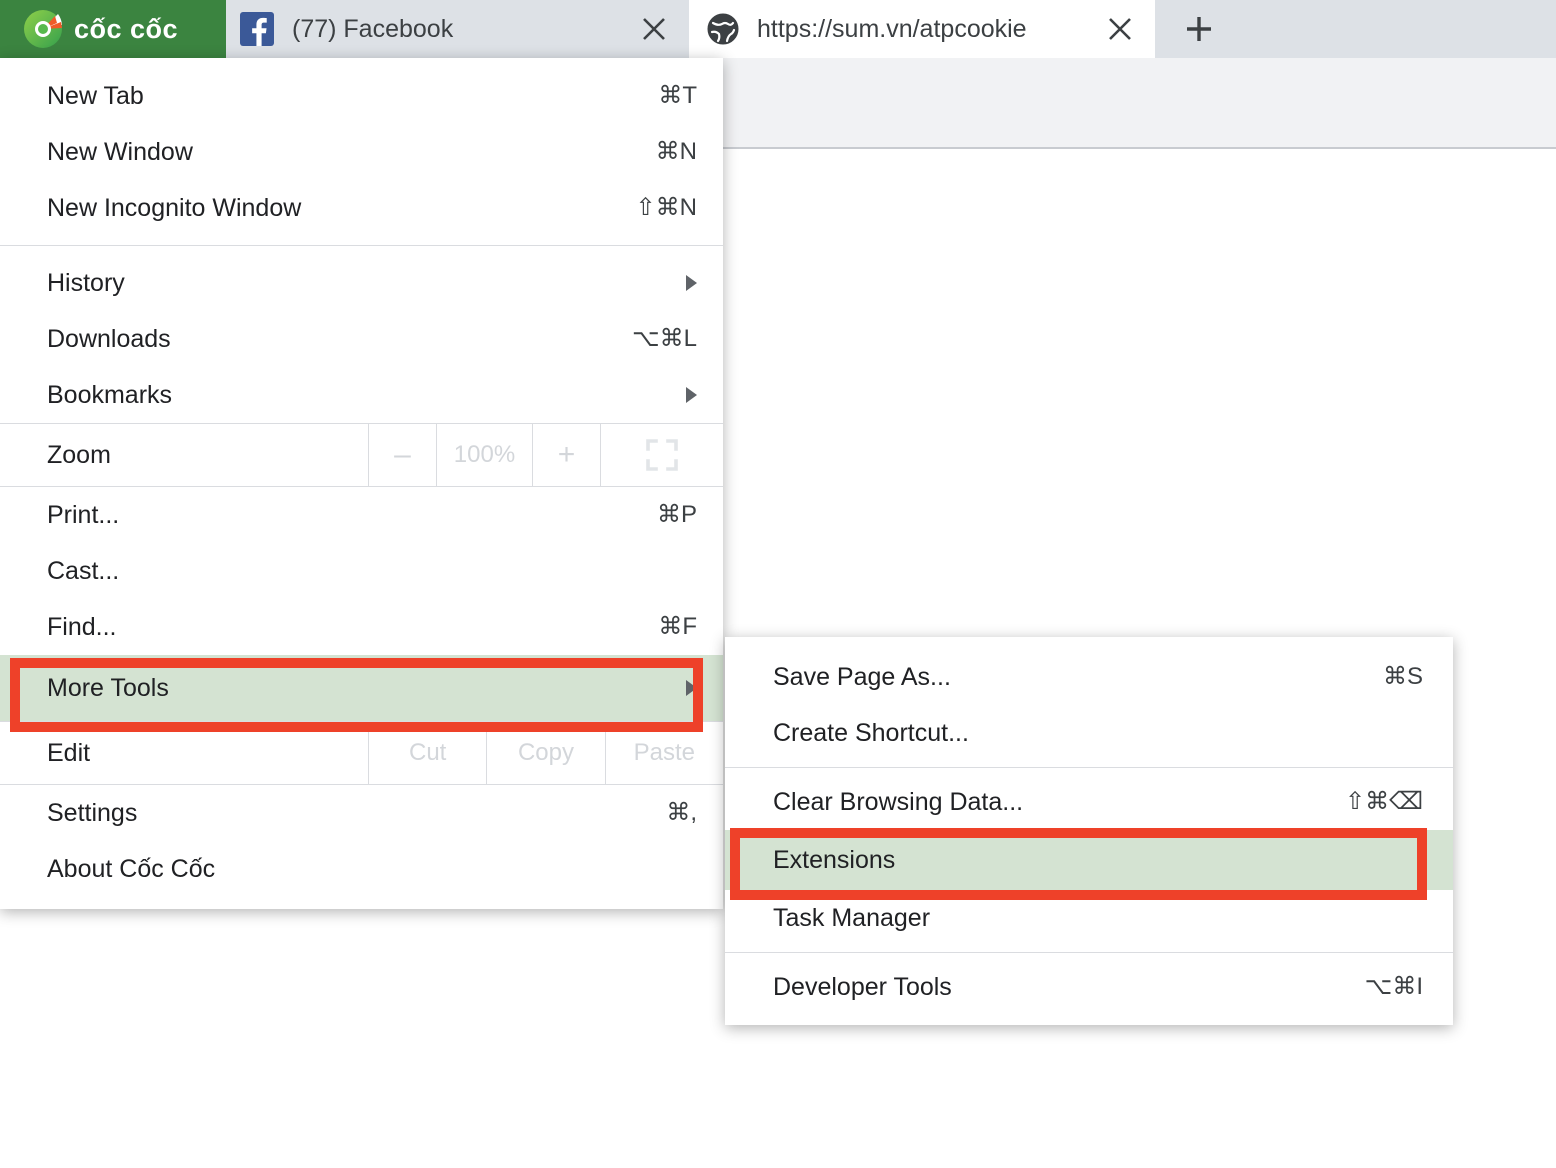  What do you see at coordinates (361, 96) in the screenshot?
I see `menu-item-new-tab: New Tab ⌘T` at bounding box center [361, 96].